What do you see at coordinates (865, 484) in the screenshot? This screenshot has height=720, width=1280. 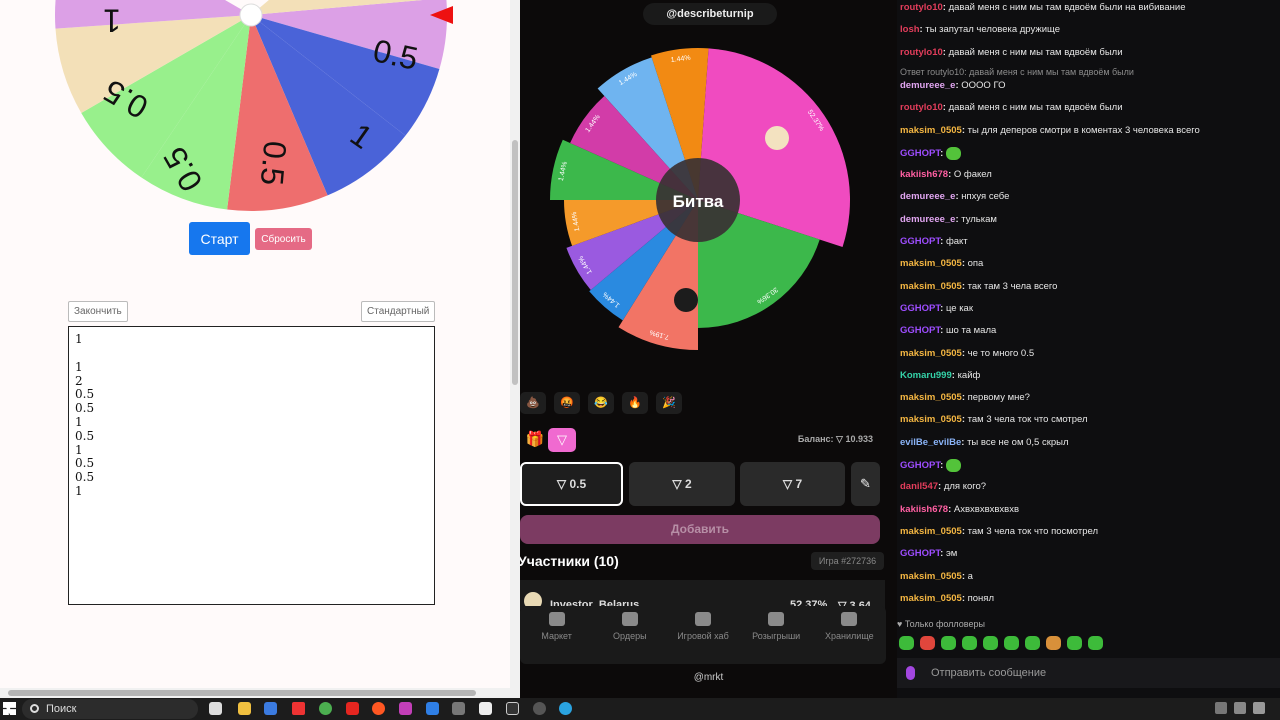 I see `edit-bet-icon: ✎` at bounding box center [865, 484].